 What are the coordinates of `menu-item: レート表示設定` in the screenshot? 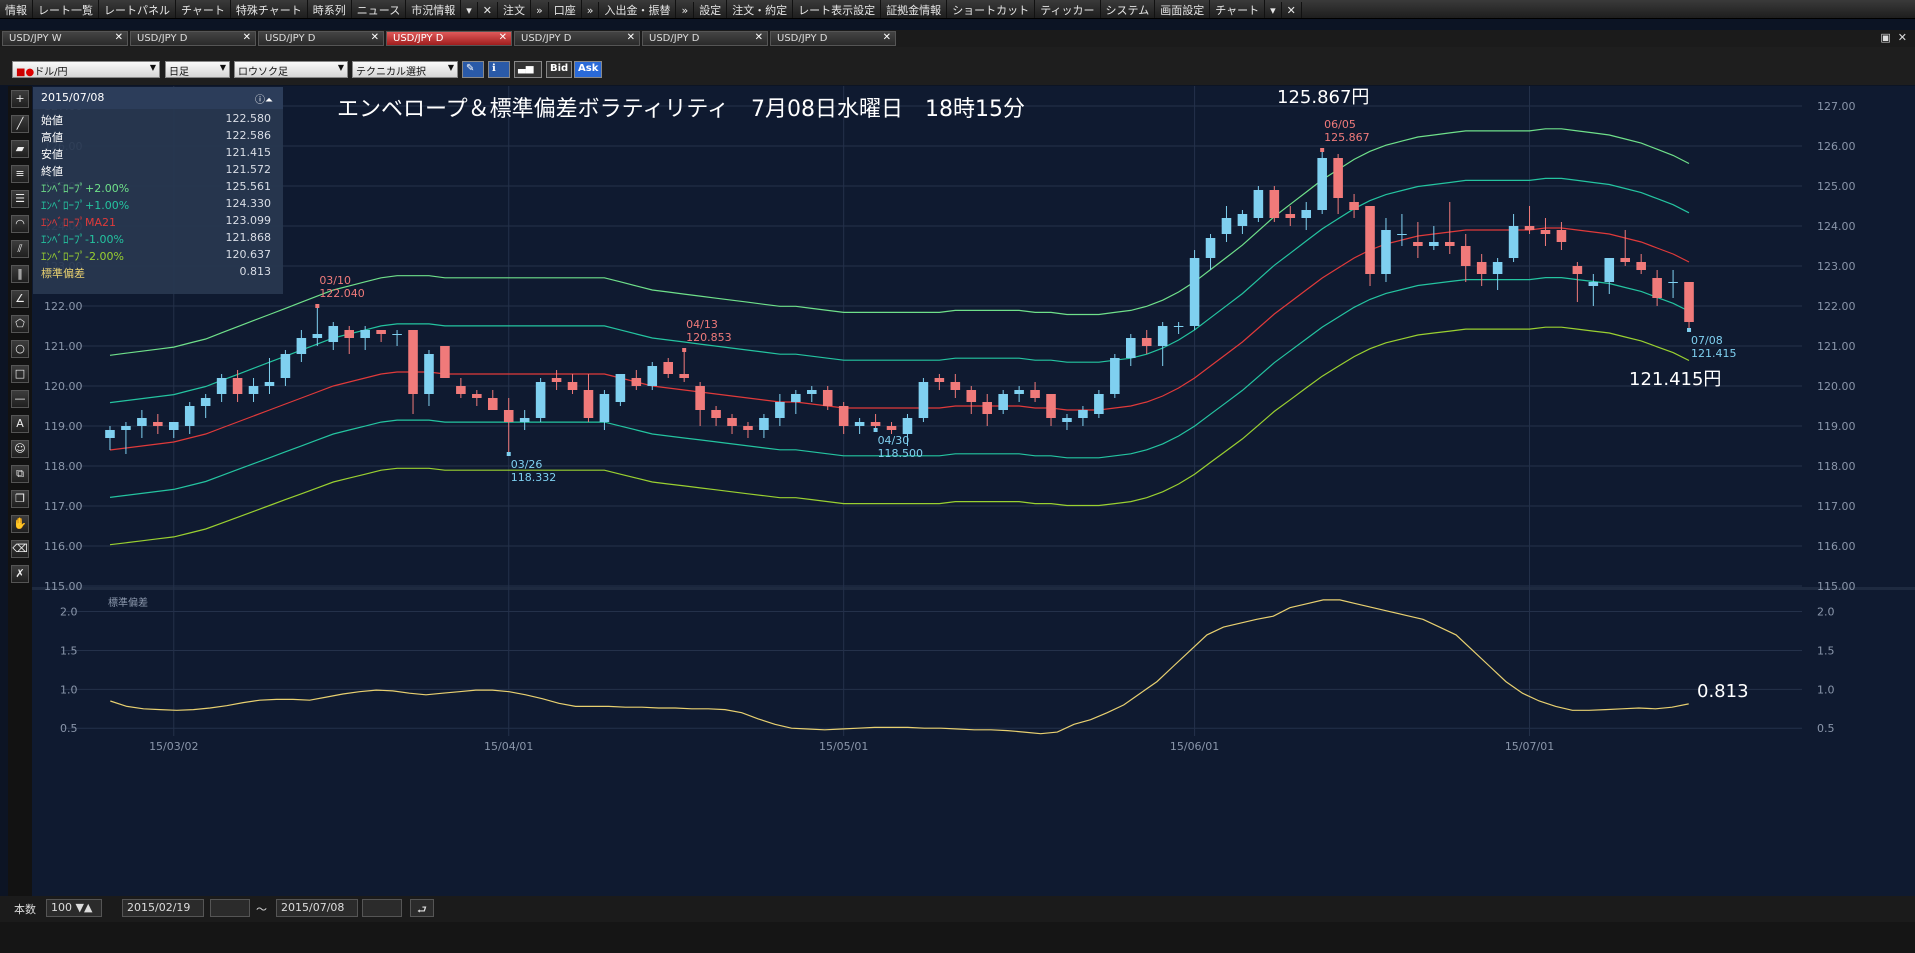 It's located at (837, 9).